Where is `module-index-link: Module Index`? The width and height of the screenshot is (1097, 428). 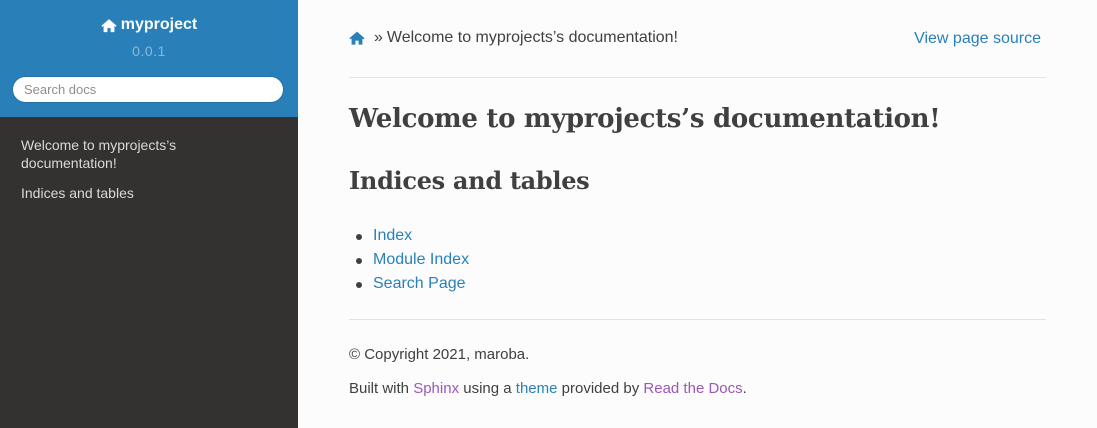
module-index-link: Module Index is located at coordinates (421, 259).